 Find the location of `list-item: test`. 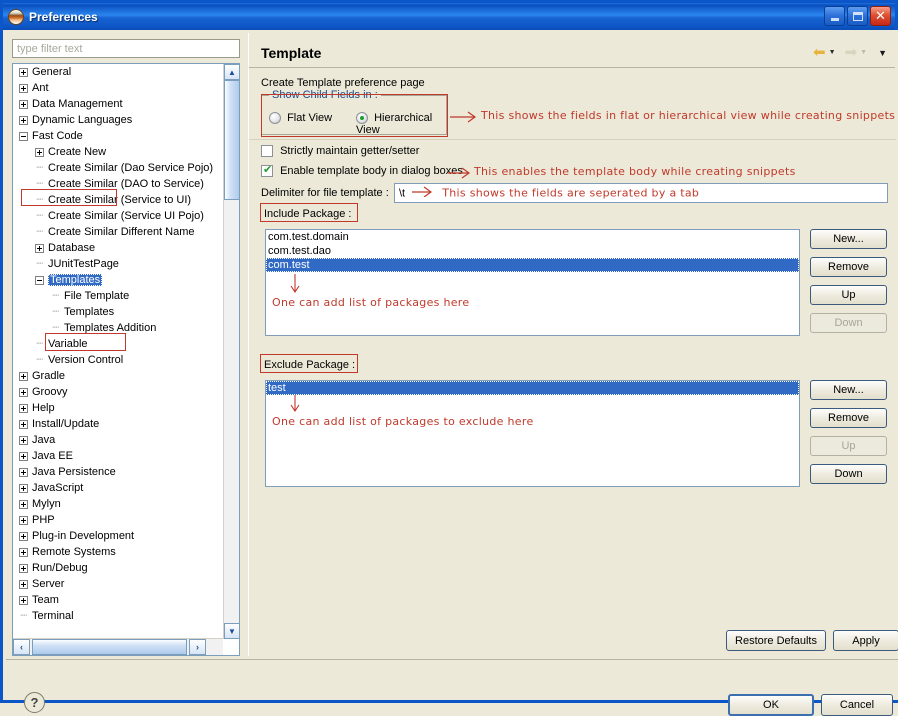

list-item: test is located at coordinates (532, 388).